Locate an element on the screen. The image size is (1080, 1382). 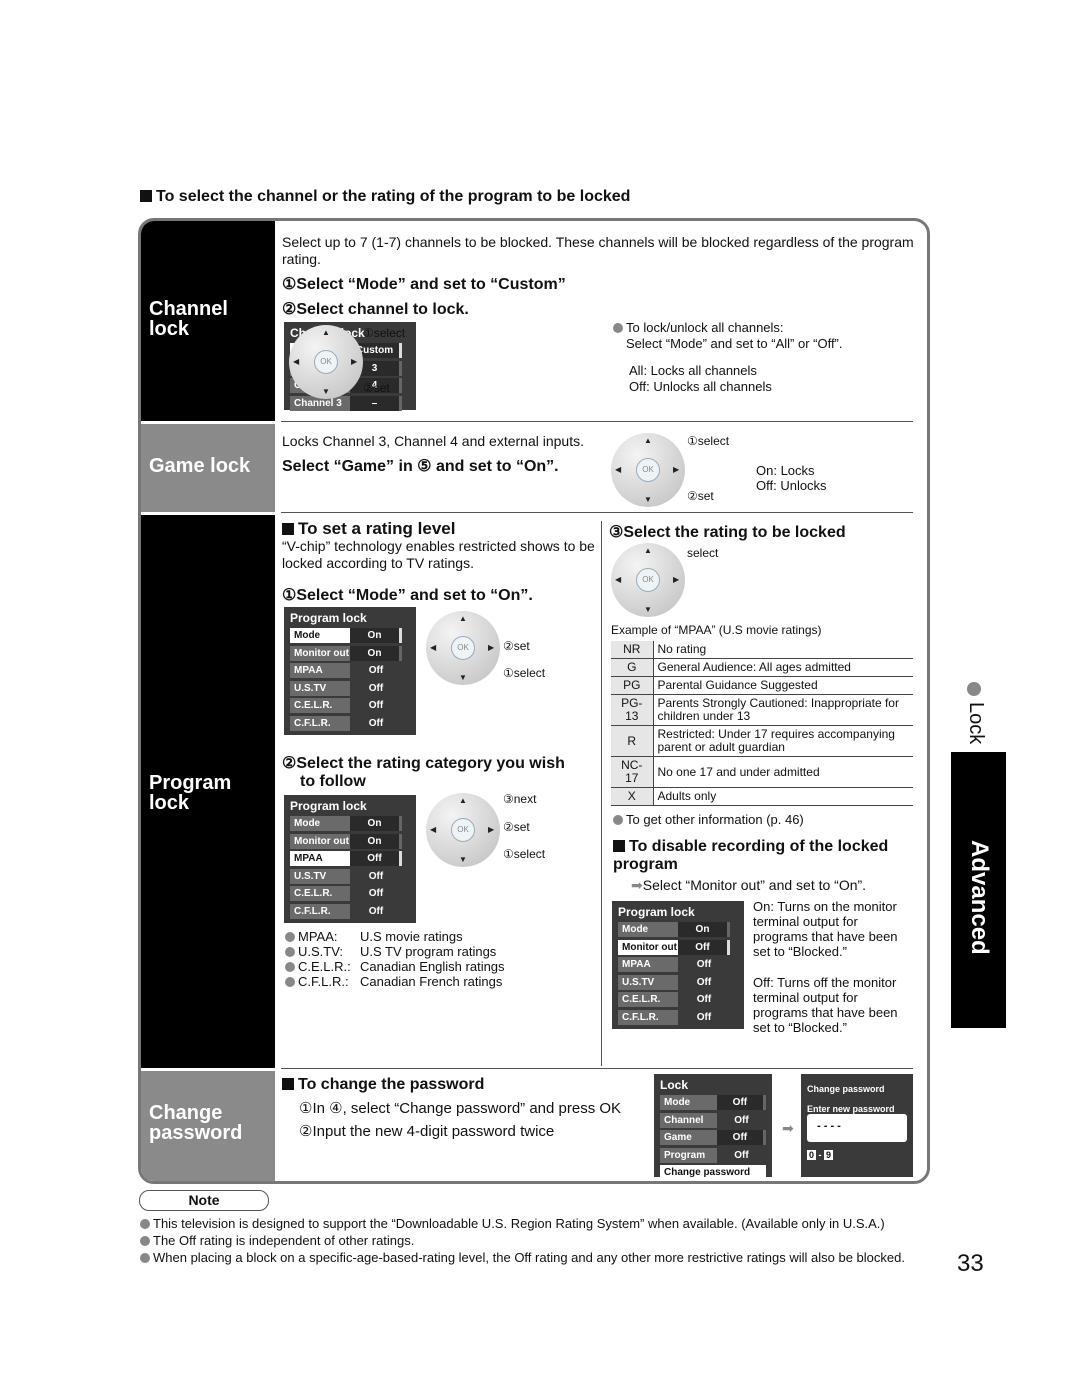
label-program-lock: Program lock is located at coordinates (208, 791).